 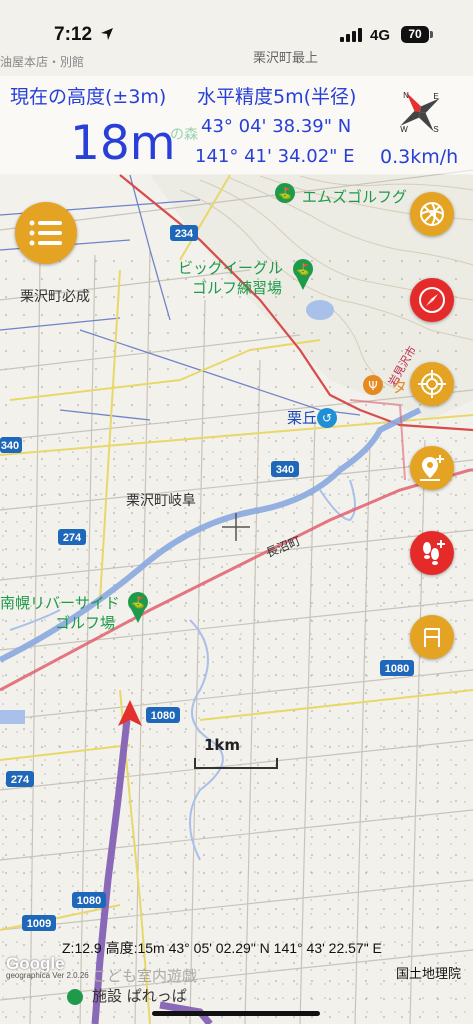 I want to click on menu-button, so click(x=46, y=233).